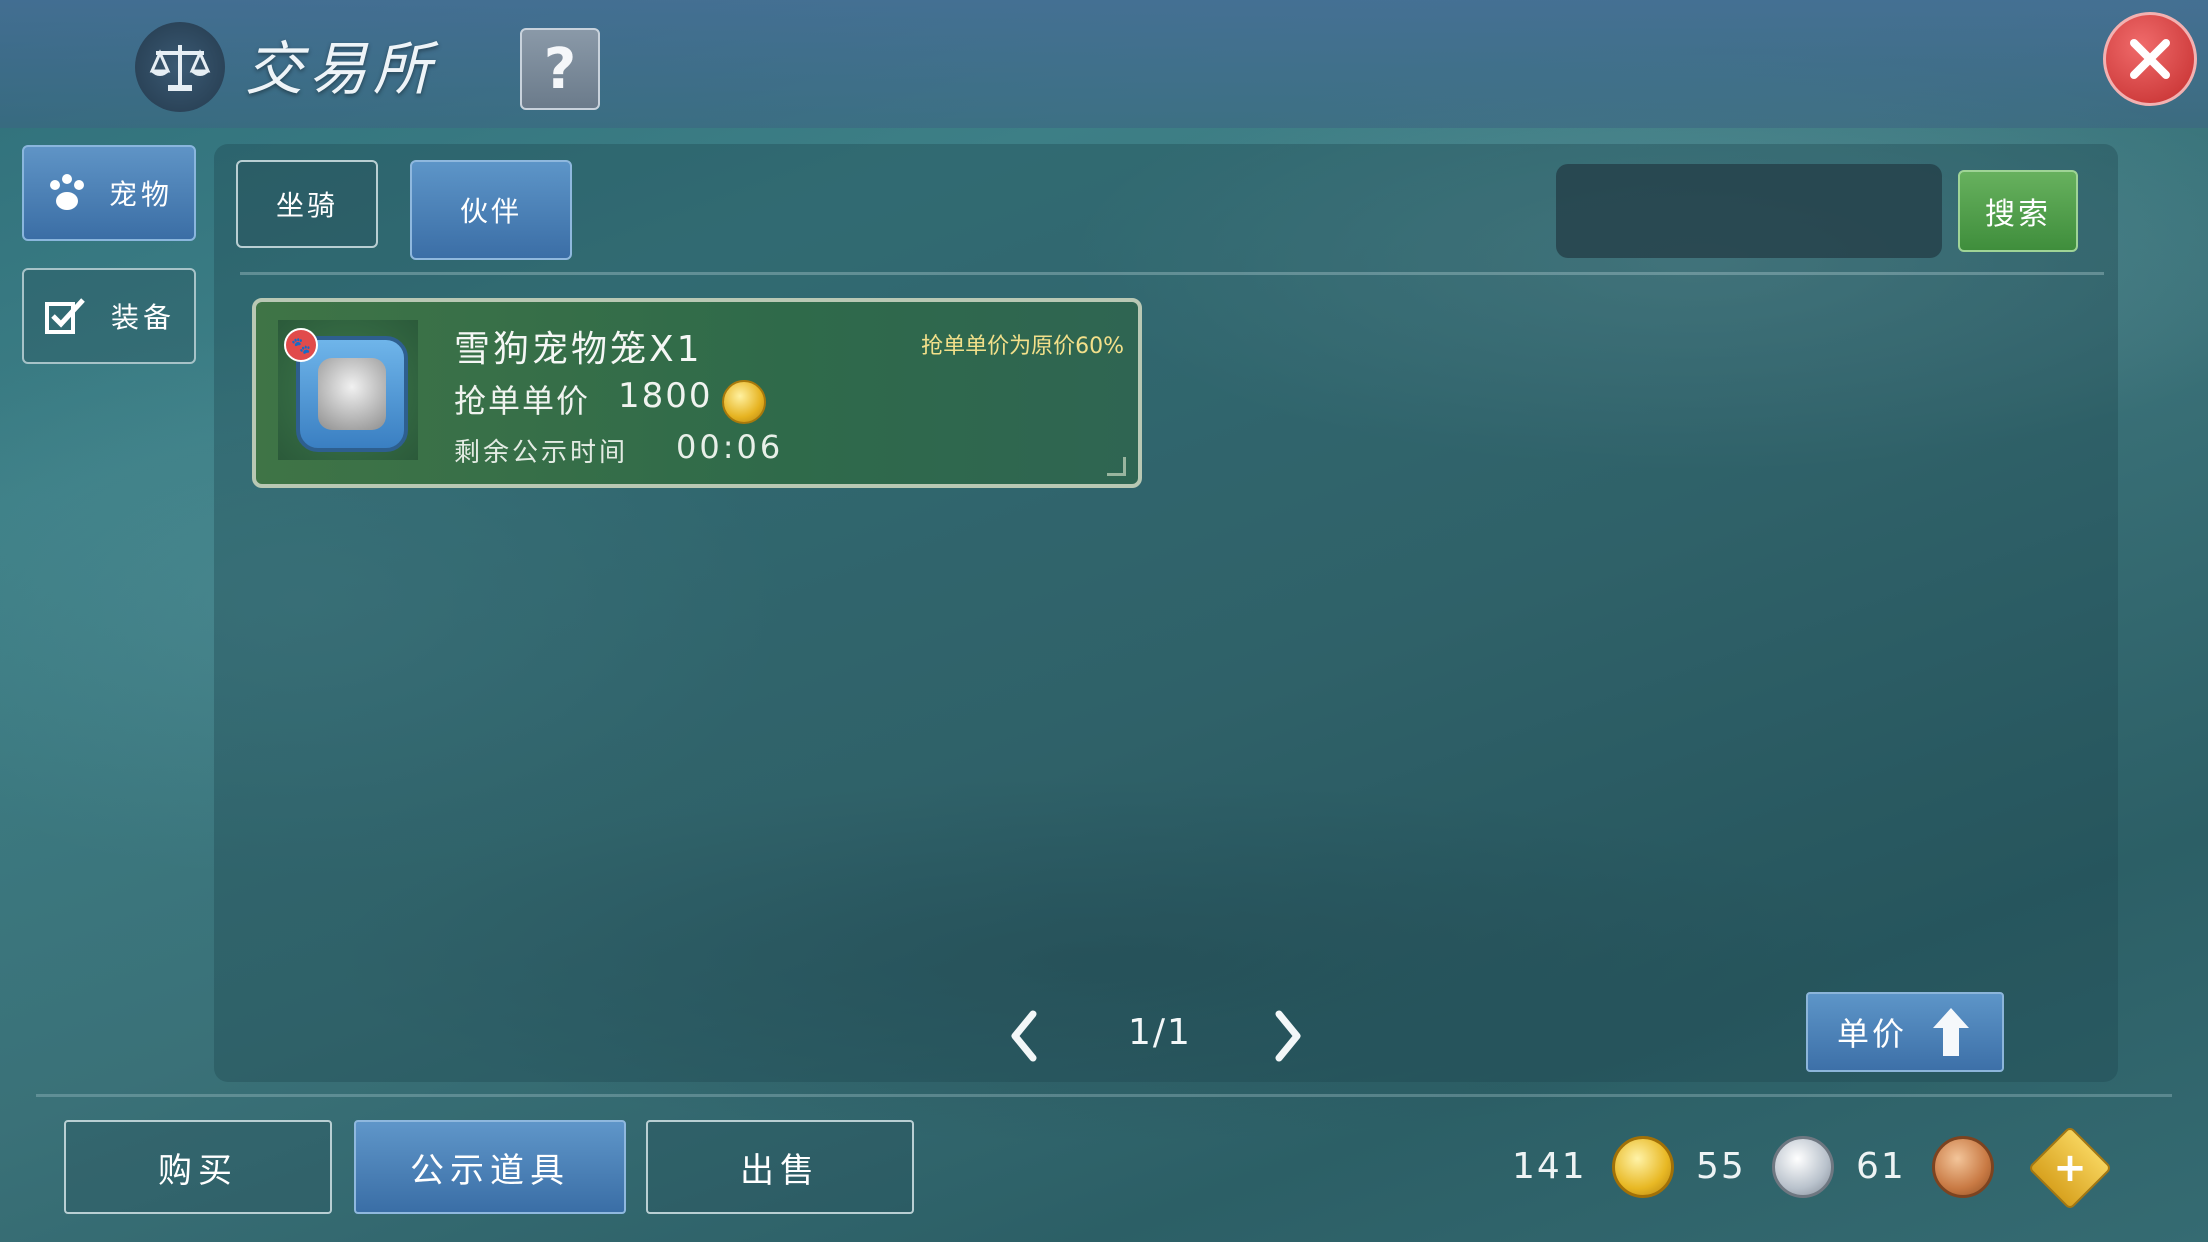  I want to click on corner-mark-icon, so click(1116, 466).